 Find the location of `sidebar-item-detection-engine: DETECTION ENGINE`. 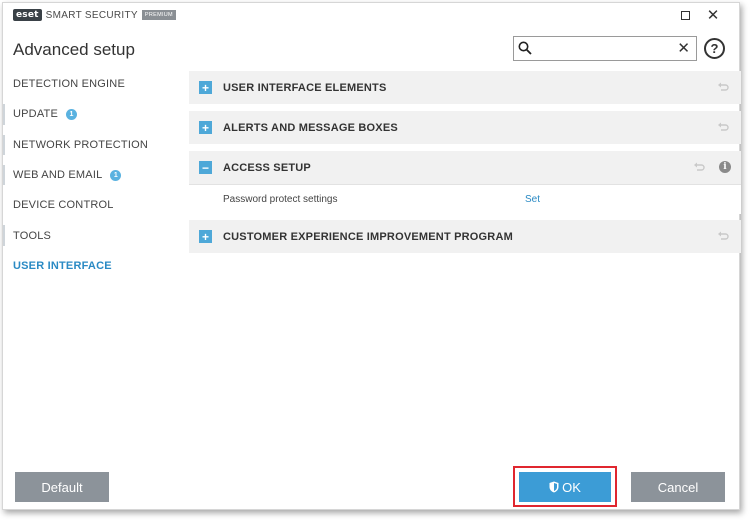

sidebar-item-detection-engine: DETECTION ENGINE is located at coordinates (94, 84).